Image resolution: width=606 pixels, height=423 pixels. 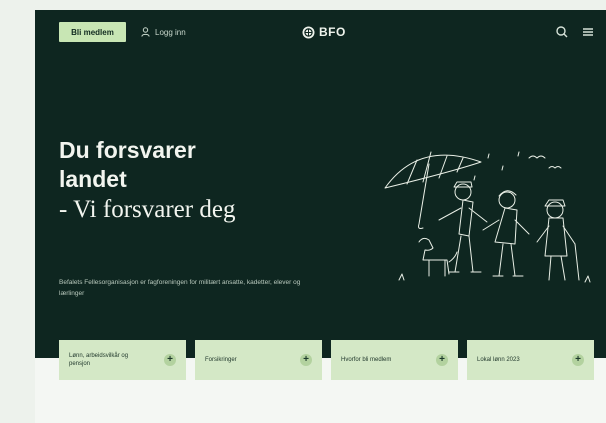 I want to click on quick-link-card: Forsikringer +, so click(x=258, y=360).